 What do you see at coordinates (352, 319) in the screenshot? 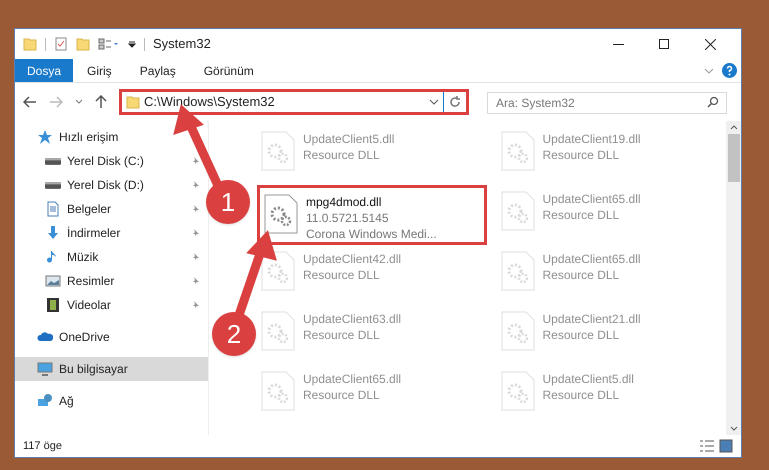
I see `file-name: UpdateClient63.dll` at bounding box center [352, 319].